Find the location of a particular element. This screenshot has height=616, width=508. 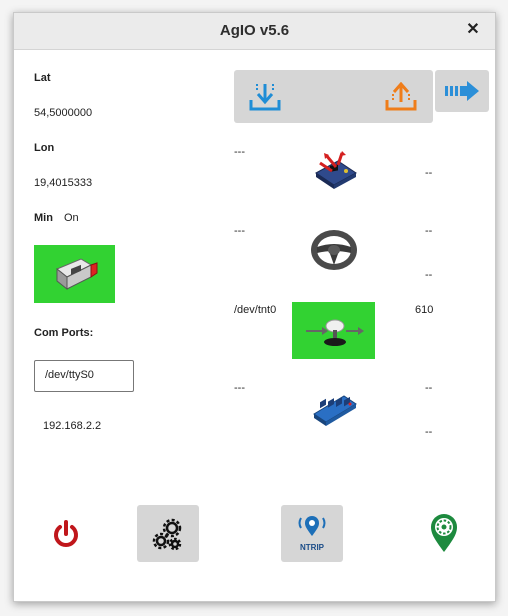

com-ports-label: Com Ports: is located at coordinates (64, 333).